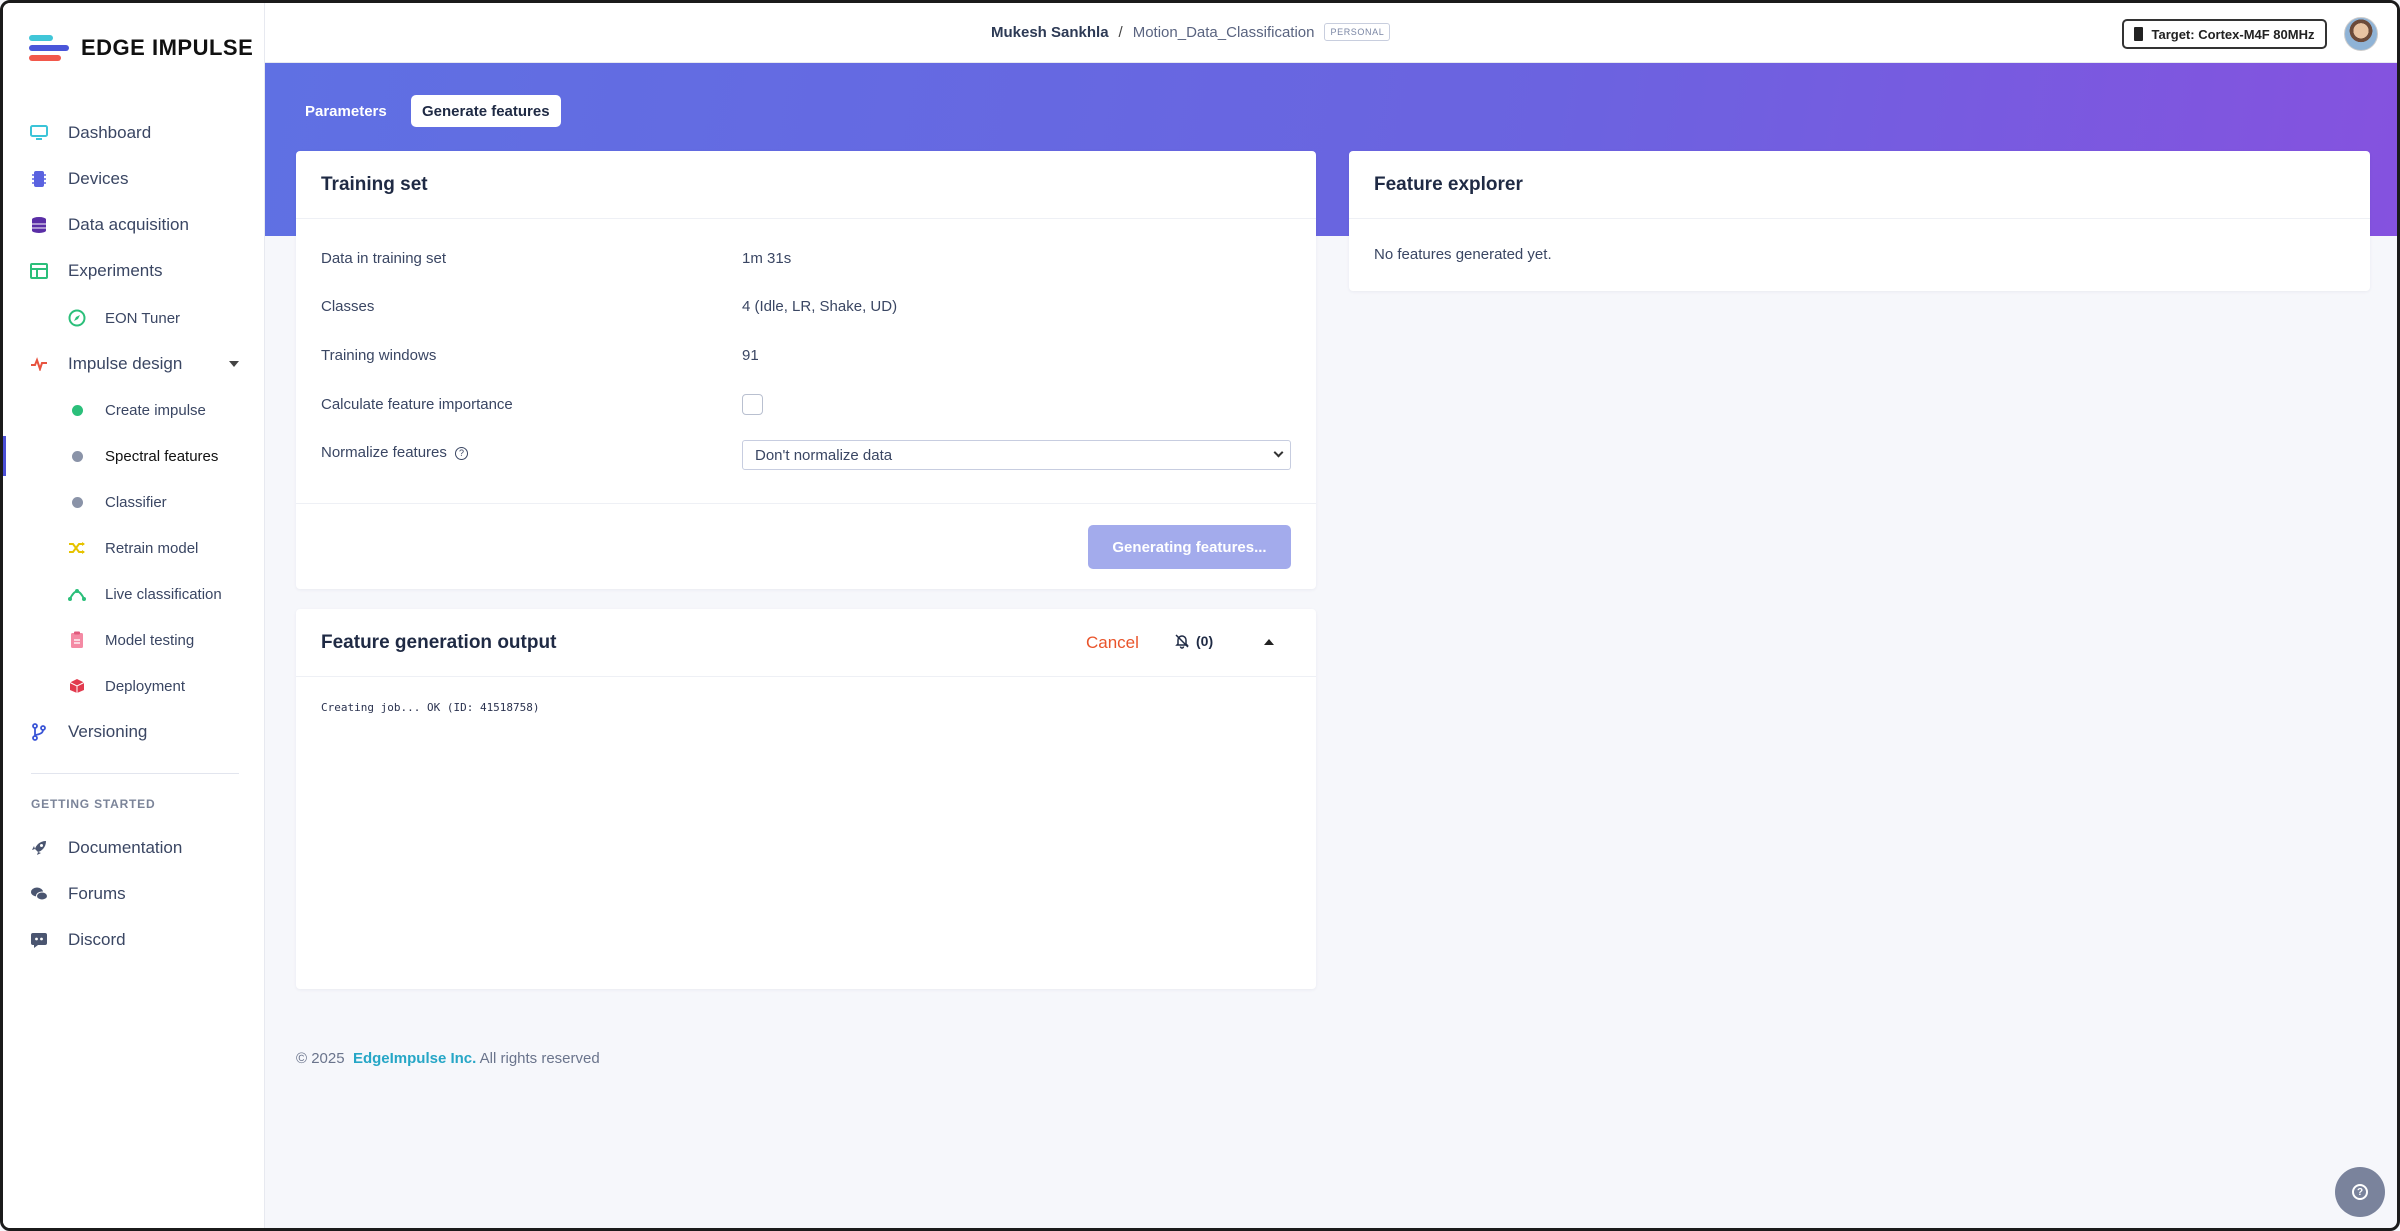 This screenshot has height=1231, width=2400. Describe the element at coordinates (134, 179) in the screenshot. I see `sidebar-item-devices: Devices` at that location.